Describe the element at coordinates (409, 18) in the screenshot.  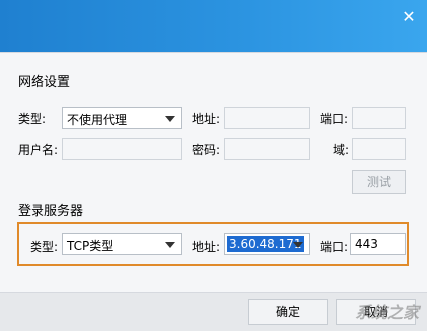
I see `close-icon: ✕` at that location.